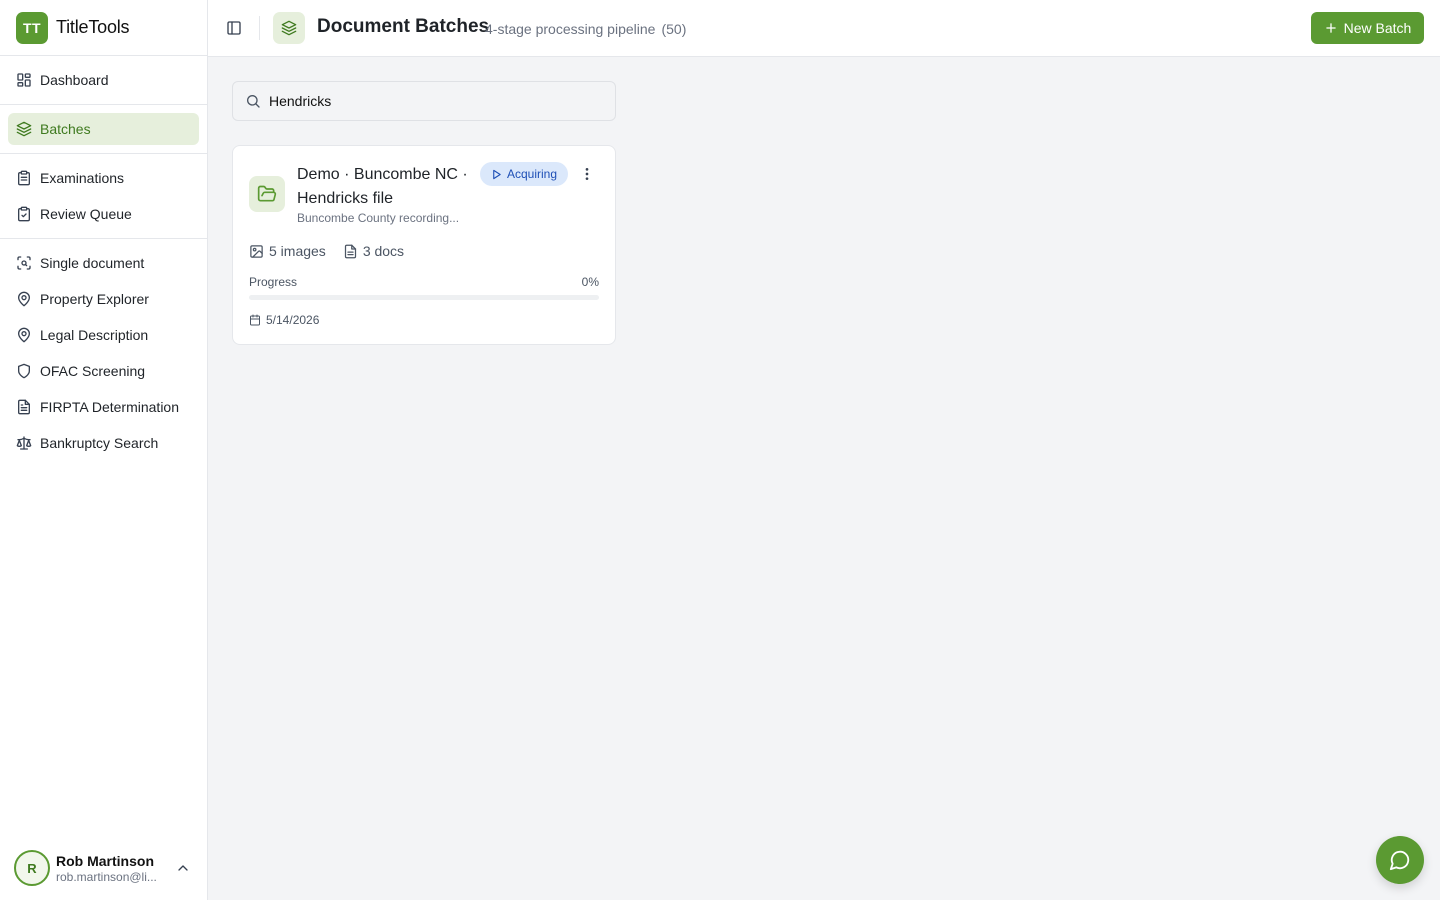 The width and height of the screenshot is (1440, 900). What do you see at coordinates (24, 443) in the screenshot?
I see `scale-icon` at bounding box center [24, 443].